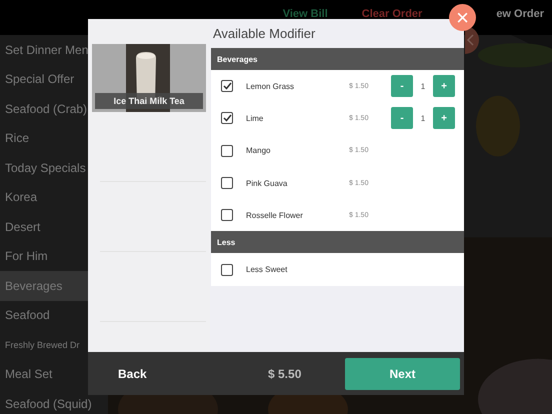 The height and width of the screenshot is (414, 552). Describe the element at coordinates (392, 14) in the screenshot. I see `header-link: Clear Order` at that location.